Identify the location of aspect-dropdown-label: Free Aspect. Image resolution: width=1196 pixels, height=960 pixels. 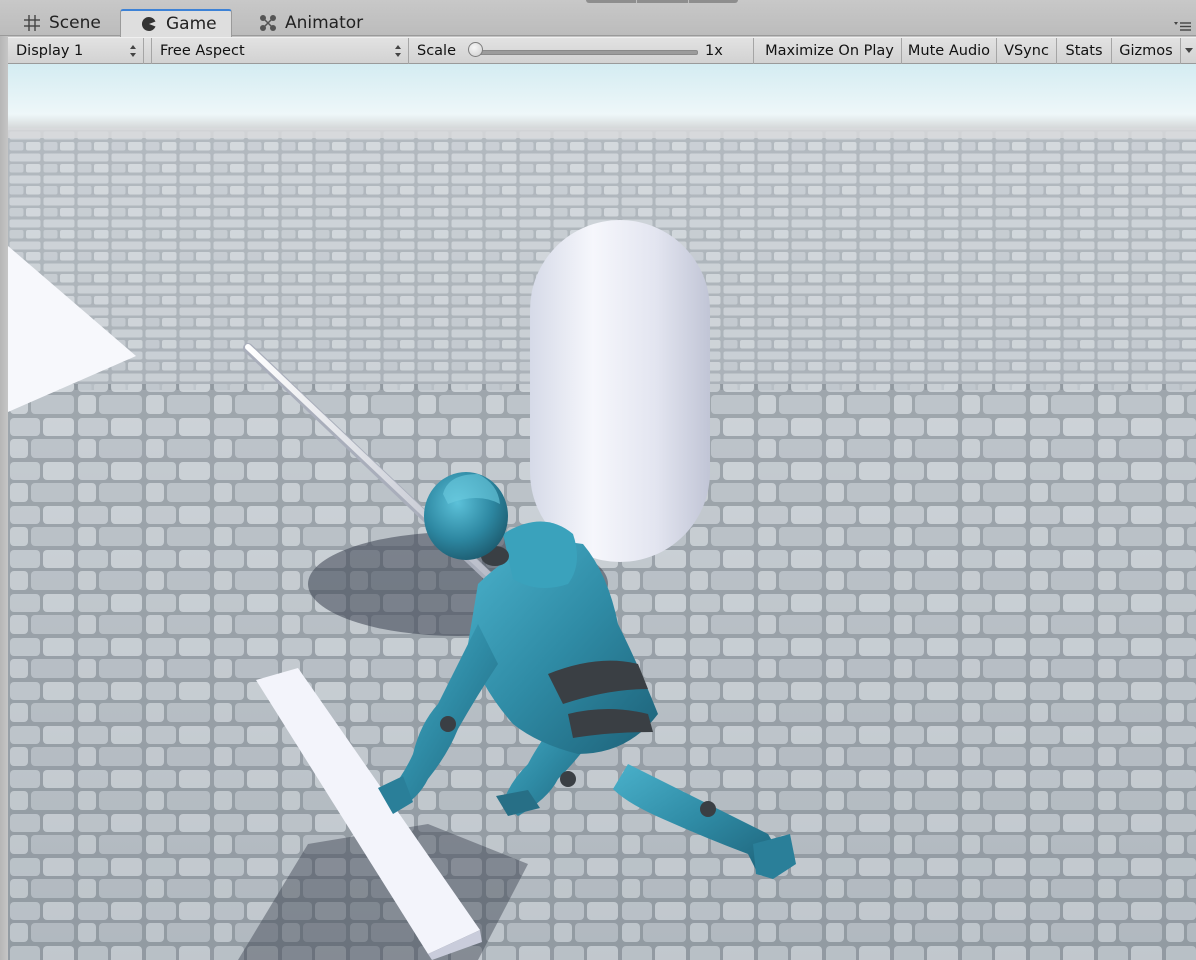
(202, 51).